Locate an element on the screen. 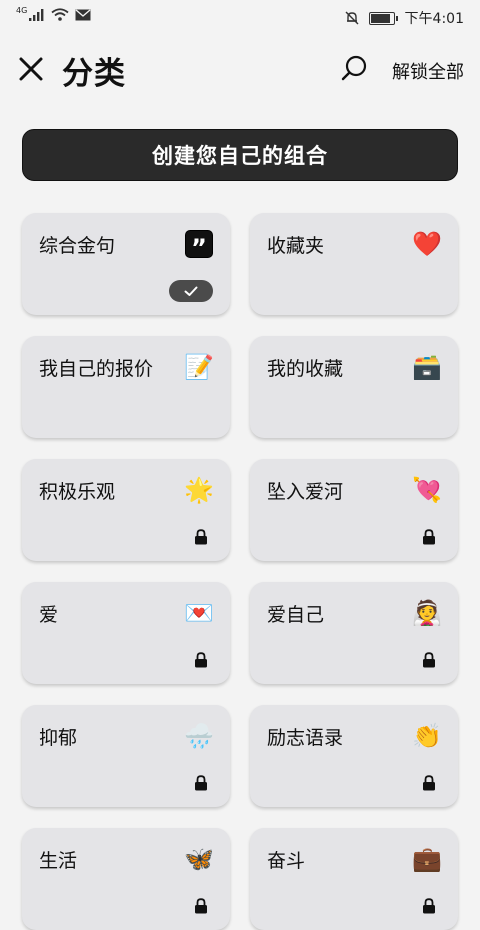 The height and width of the screenshot is (930, 480). butterfly-icon: 🦋 is located at coordinates (199, 859).